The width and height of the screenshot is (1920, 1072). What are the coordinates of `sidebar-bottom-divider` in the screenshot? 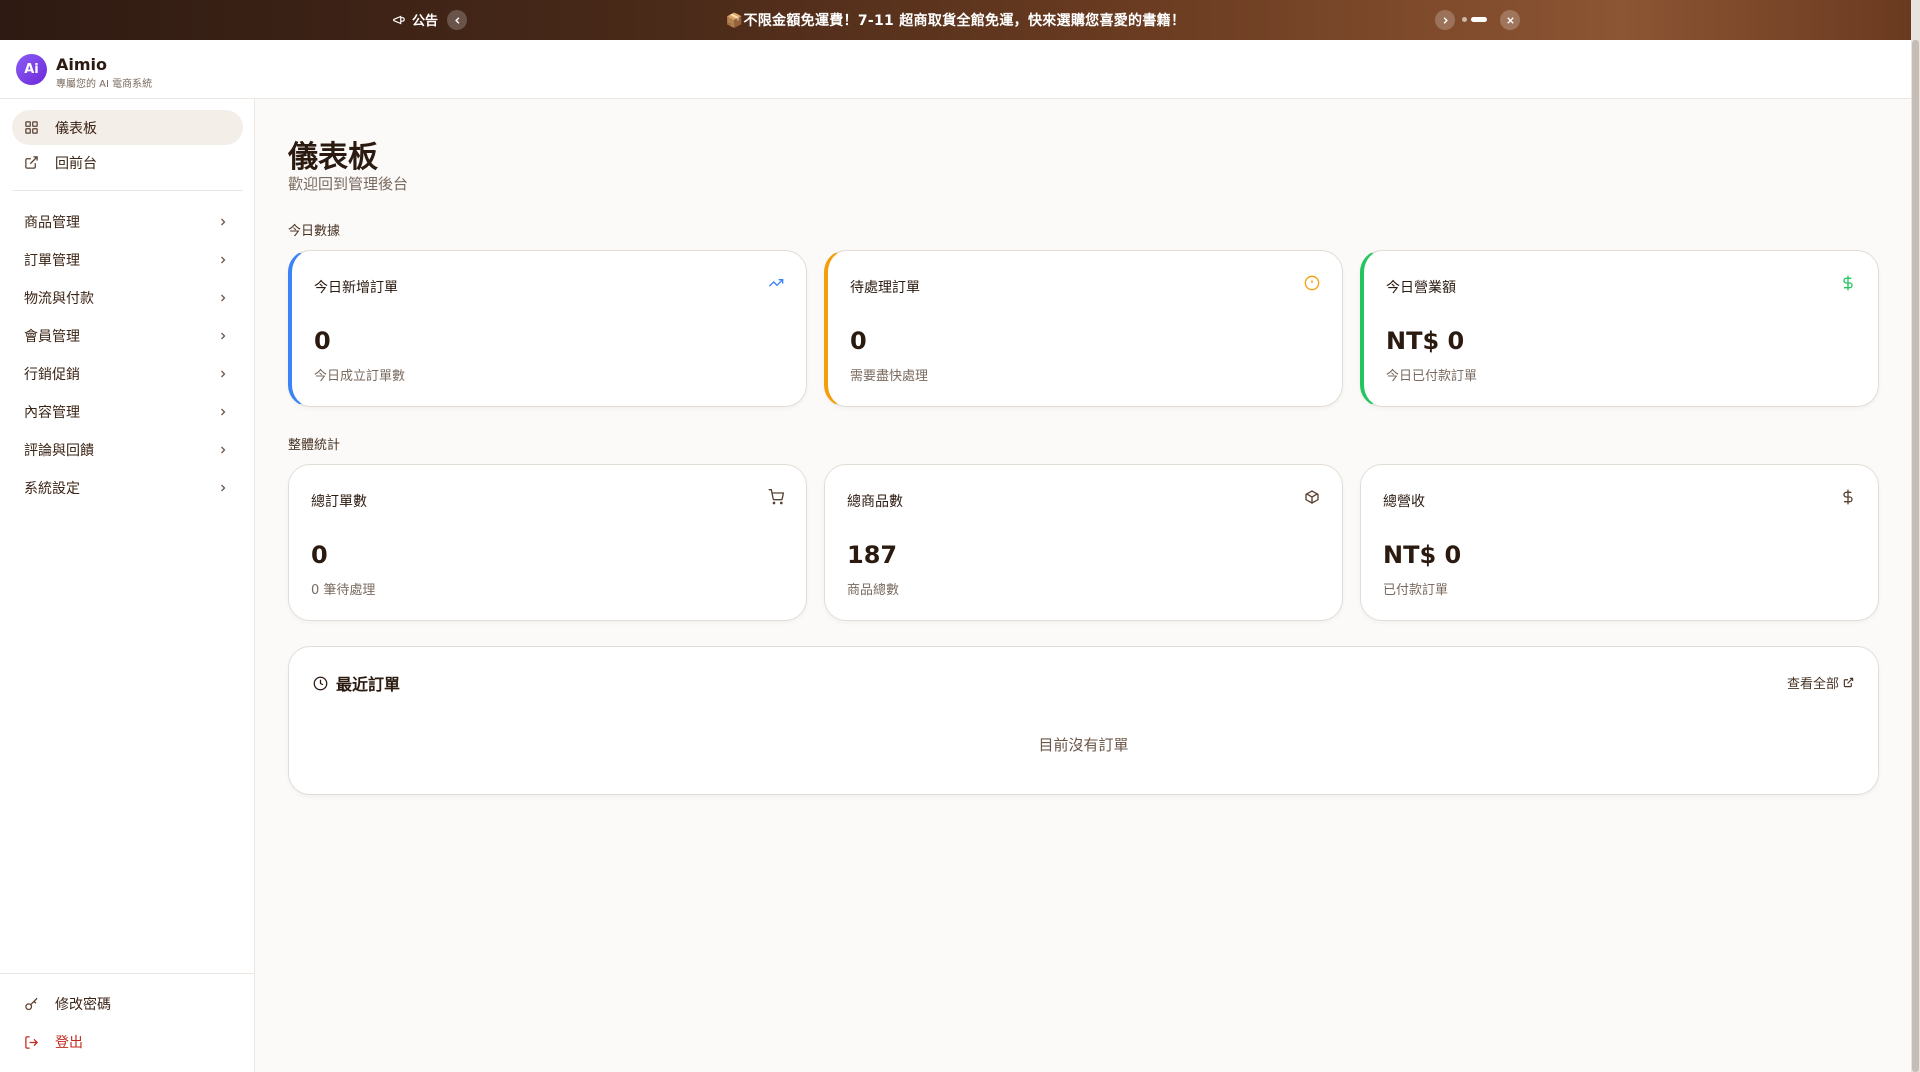 It's located at (127, 973).